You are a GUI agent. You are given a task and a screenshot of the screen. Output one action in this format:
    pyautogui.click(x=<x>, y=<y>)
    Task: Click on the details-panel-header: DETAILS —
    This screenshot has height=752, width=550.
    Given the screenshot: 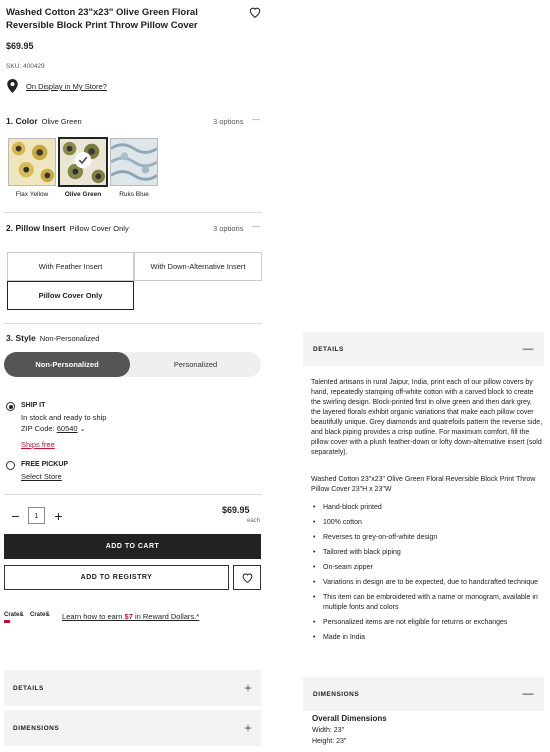 What is the action you would take?
    pyautogui.click(x=423, y=349)
    